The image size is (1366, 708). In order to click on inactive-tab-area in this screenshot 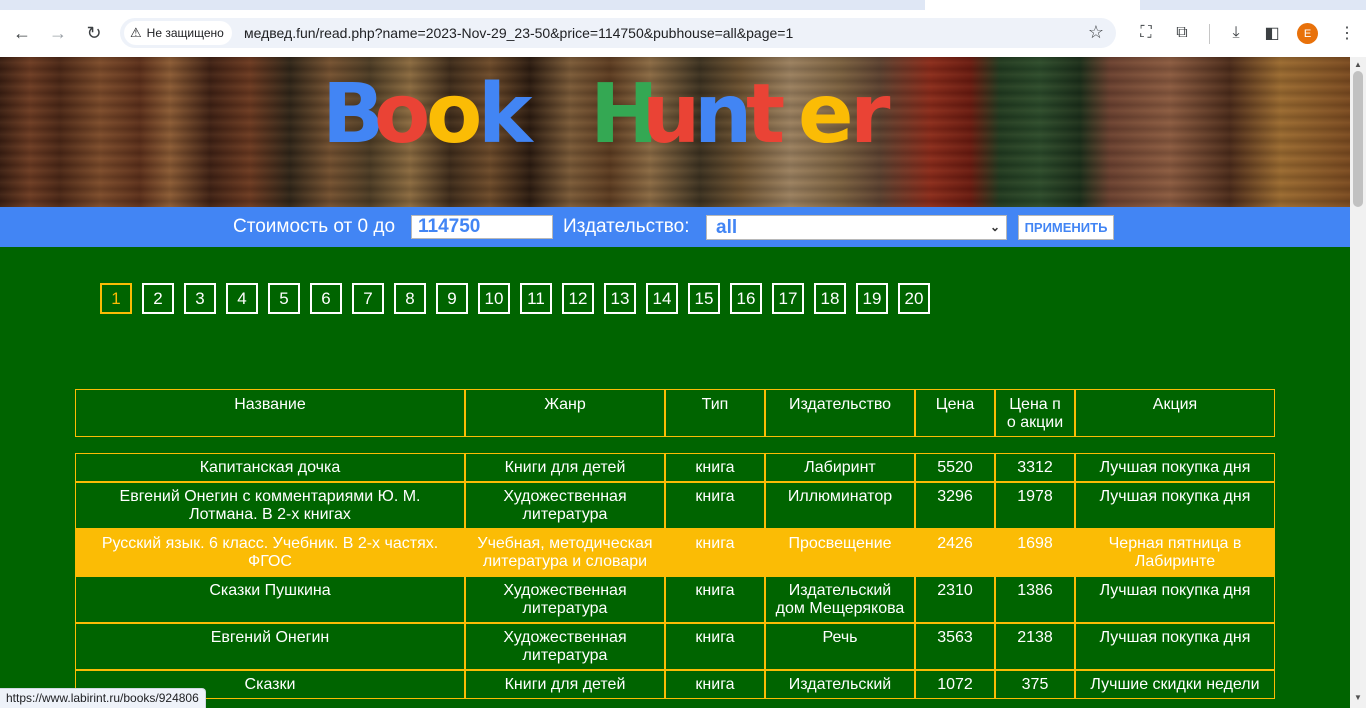, I will do `click(477, 5)`.